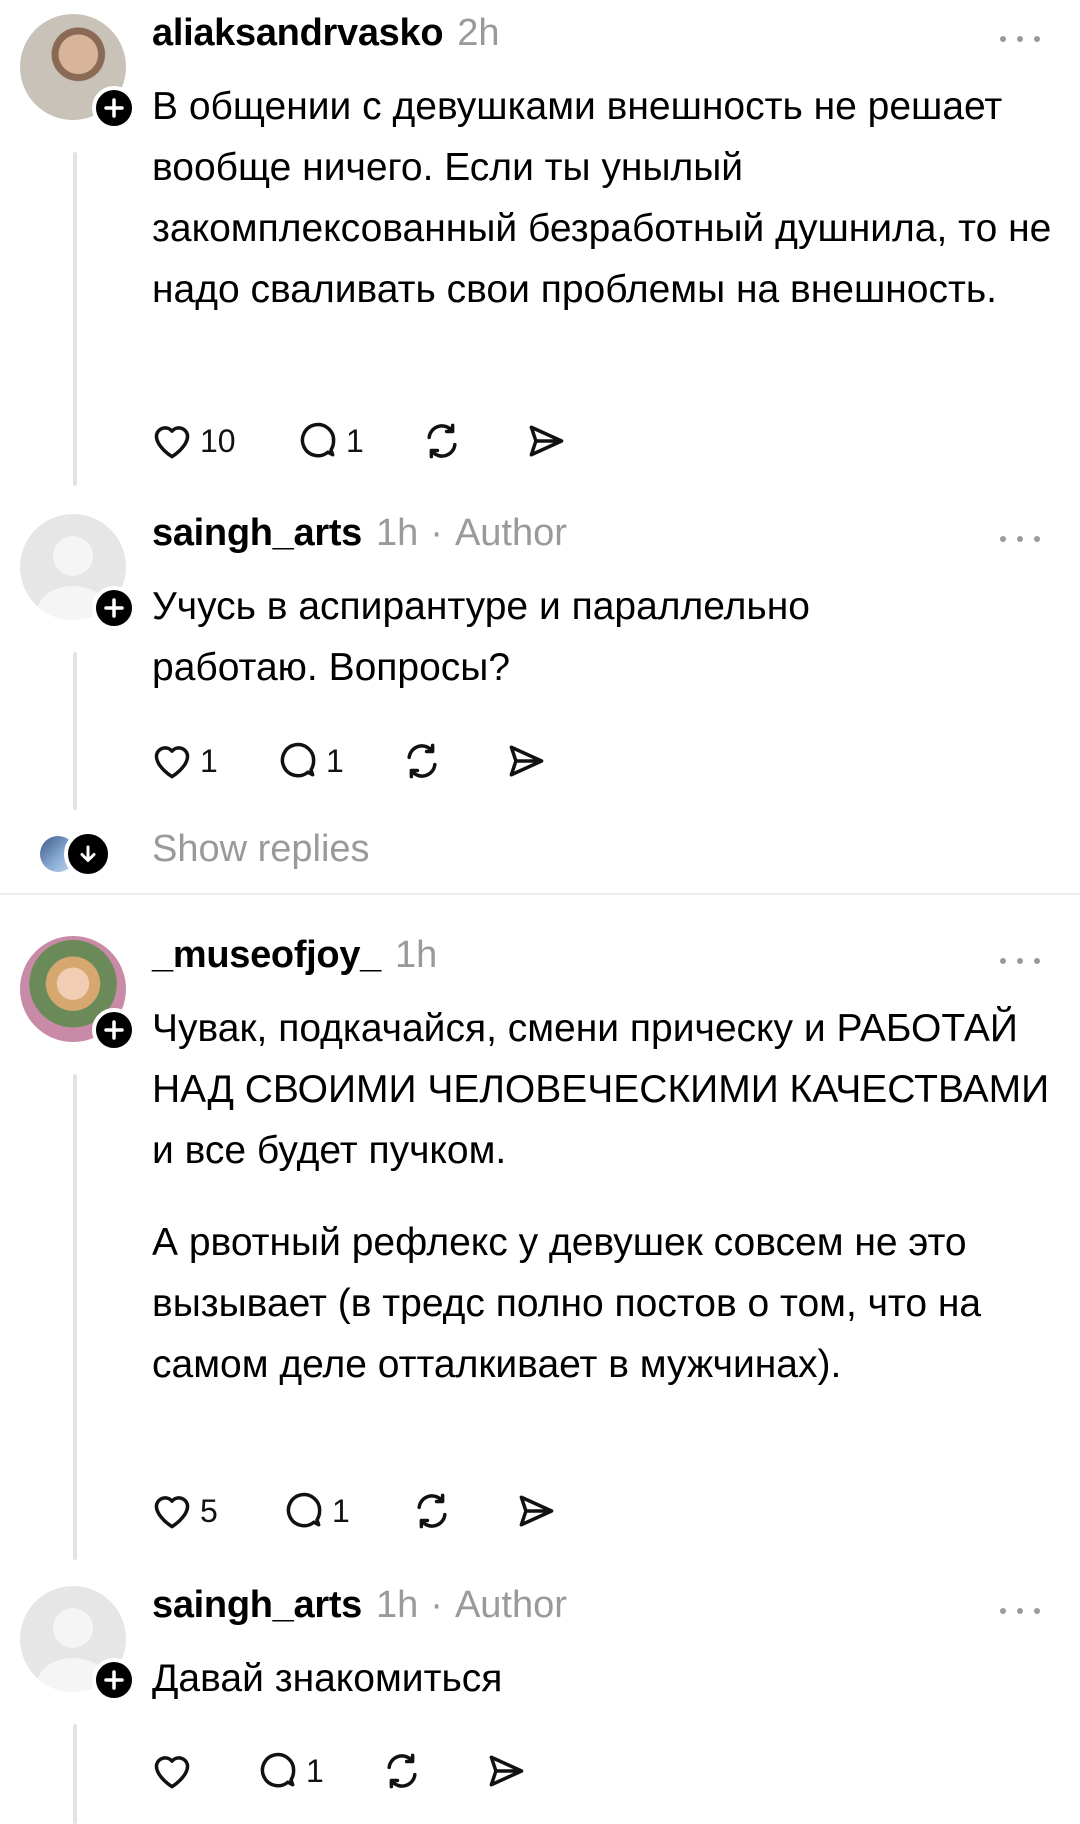 This screenshot has height=1824, width=1080. I want to click on like-count: 5, so click(209, 1510).